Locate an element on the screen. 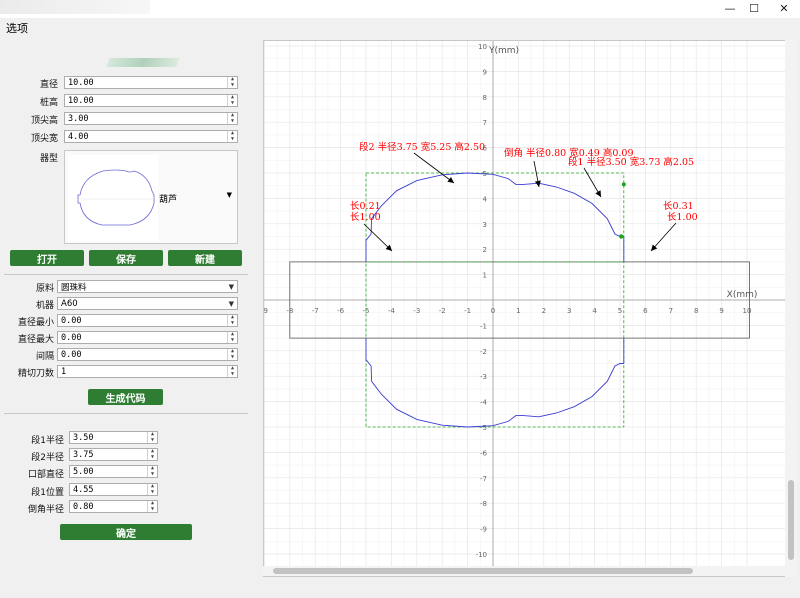  x-tick-label: 5 is located at coordinates (620, 311).